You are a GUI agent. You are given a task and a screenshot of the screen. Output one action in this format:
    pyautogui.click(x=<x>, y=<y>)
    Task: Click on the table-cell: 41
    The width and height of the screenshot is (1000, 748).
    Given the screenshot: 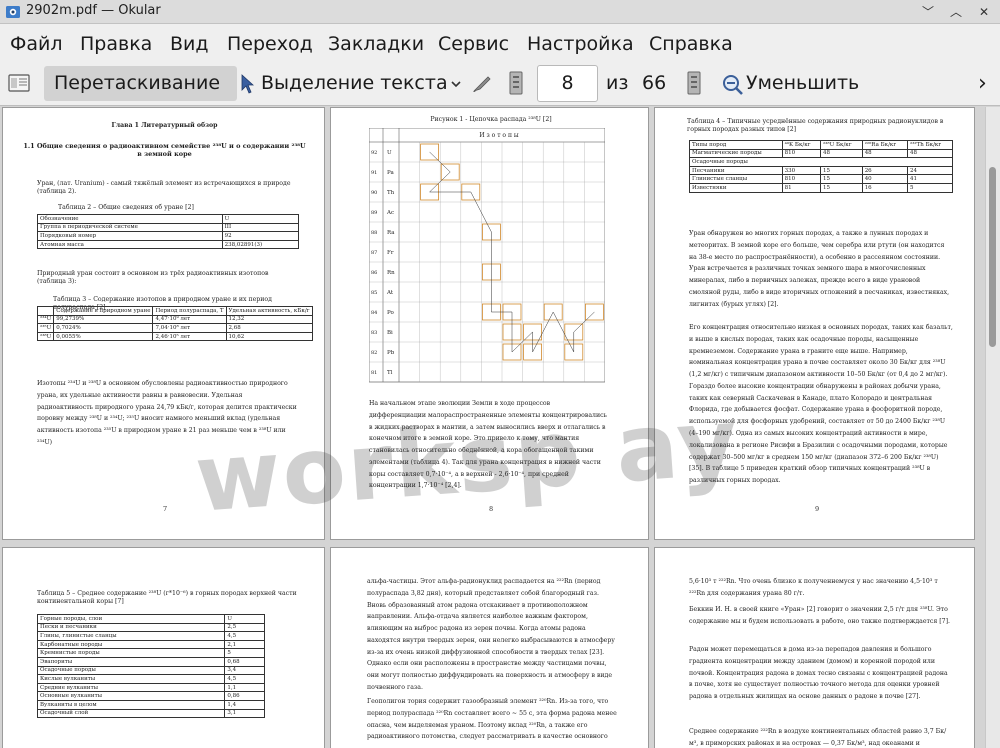 What is the action you would take?
    pyautogui.click(x=930, y=179)
    